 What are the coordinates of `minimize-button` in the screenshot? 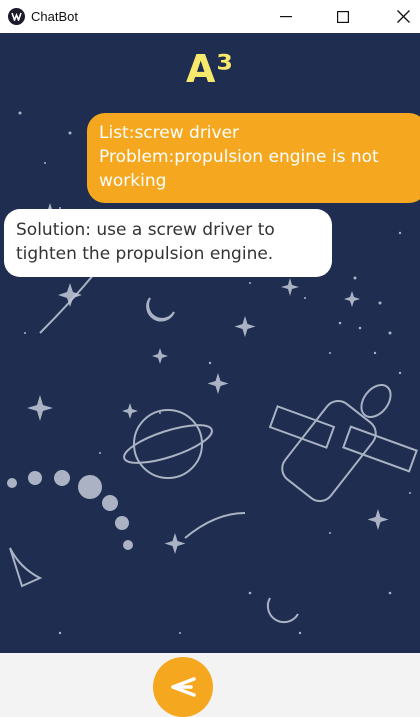 It's located at (286, 16).